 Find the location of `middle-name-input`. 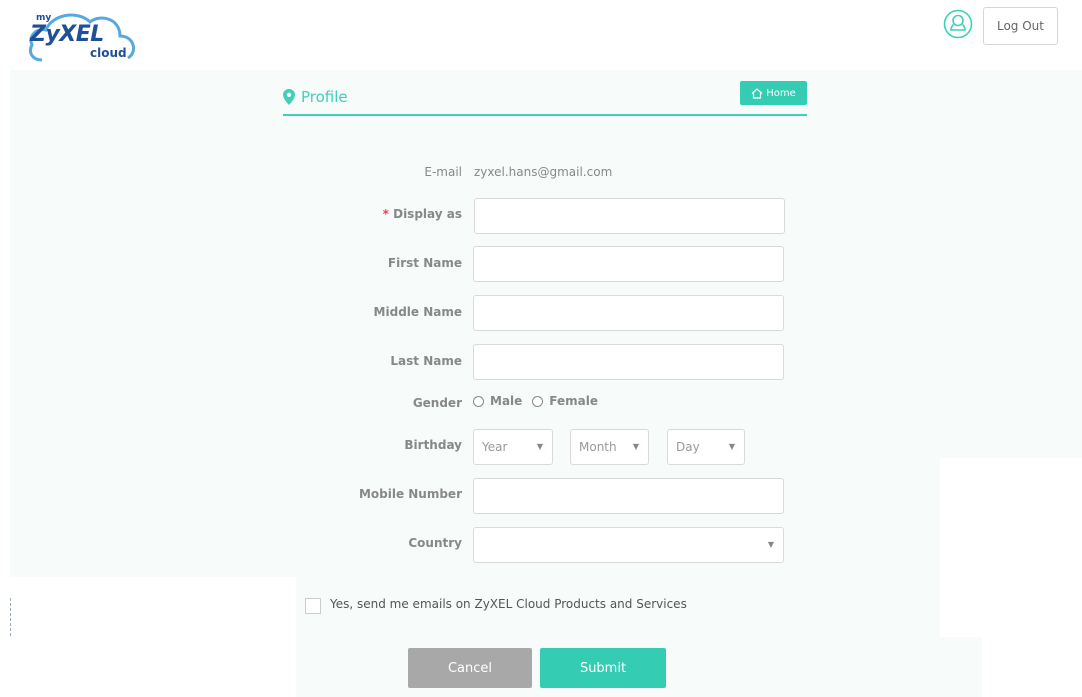

middle-name-input is located at coordinates (628, 313).